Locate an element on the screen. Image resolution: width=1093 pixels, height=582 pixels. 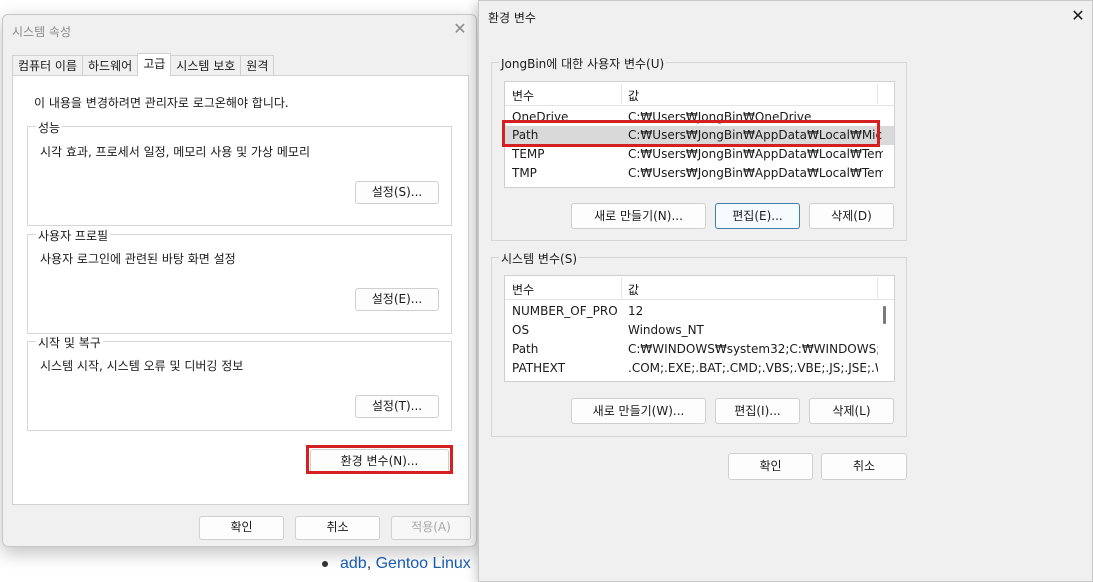
user-variables-legend: JongBin에 대한 사용자 변수(U) is located at coordinates (583, 63).